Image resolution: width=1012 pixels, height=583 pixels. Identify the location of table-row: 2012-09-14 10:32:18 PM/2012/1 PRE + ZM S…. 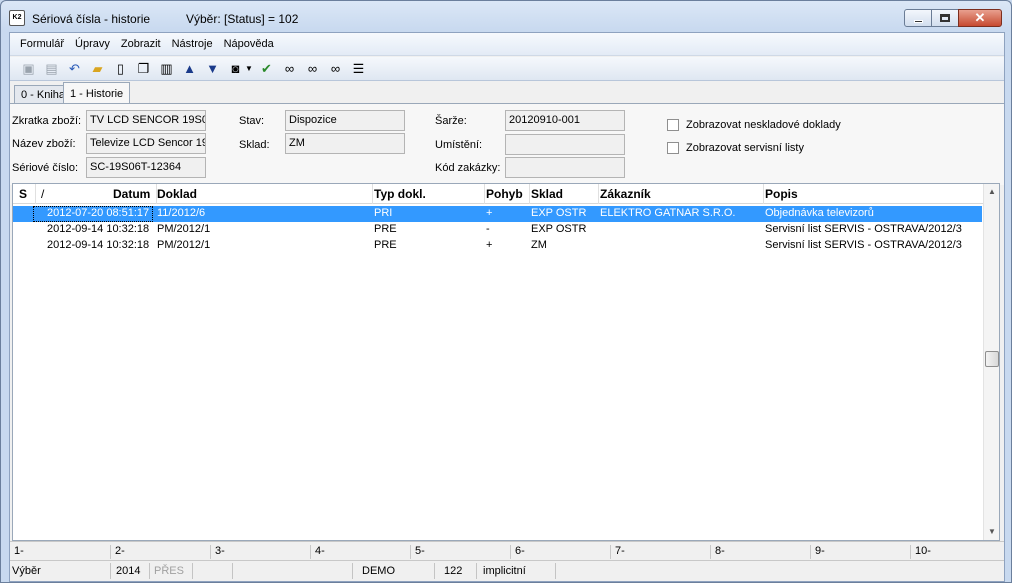
(497, 246).